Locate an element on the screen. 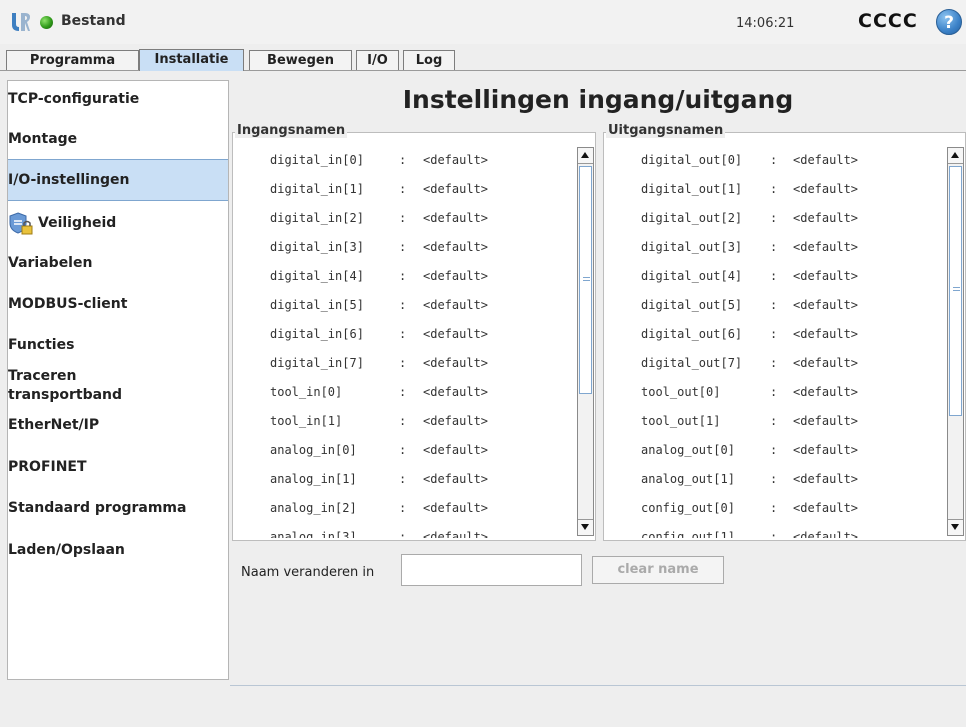 This screenshot has width=966, height=727. sidebar-item-montage: Montage is located at coordinates (118, 142).